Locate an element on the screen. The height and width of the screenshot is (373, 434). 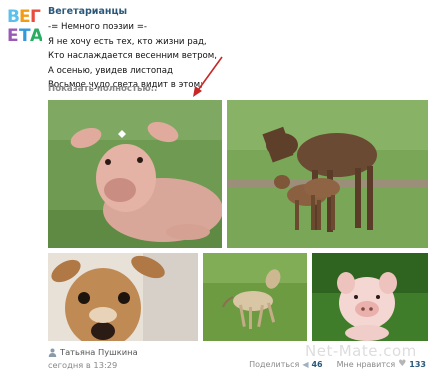
post-text-line: А осенью, увидев листопад is located at coordinates (110, 70).